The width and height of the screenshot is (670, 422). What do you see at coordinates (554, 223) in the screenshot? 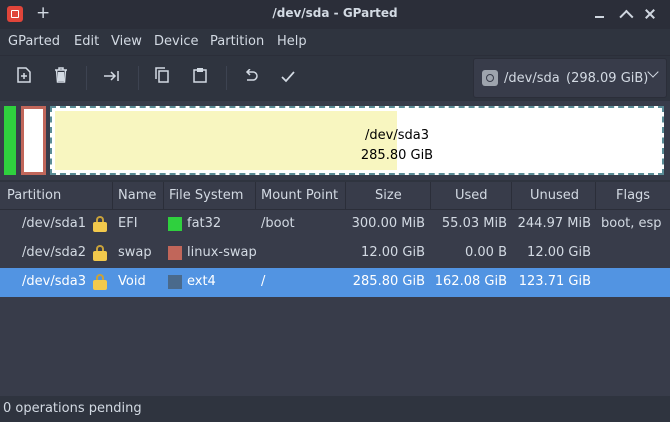
I see `unused-cell: 244.97 MiB` at bounding box center [554, 223].